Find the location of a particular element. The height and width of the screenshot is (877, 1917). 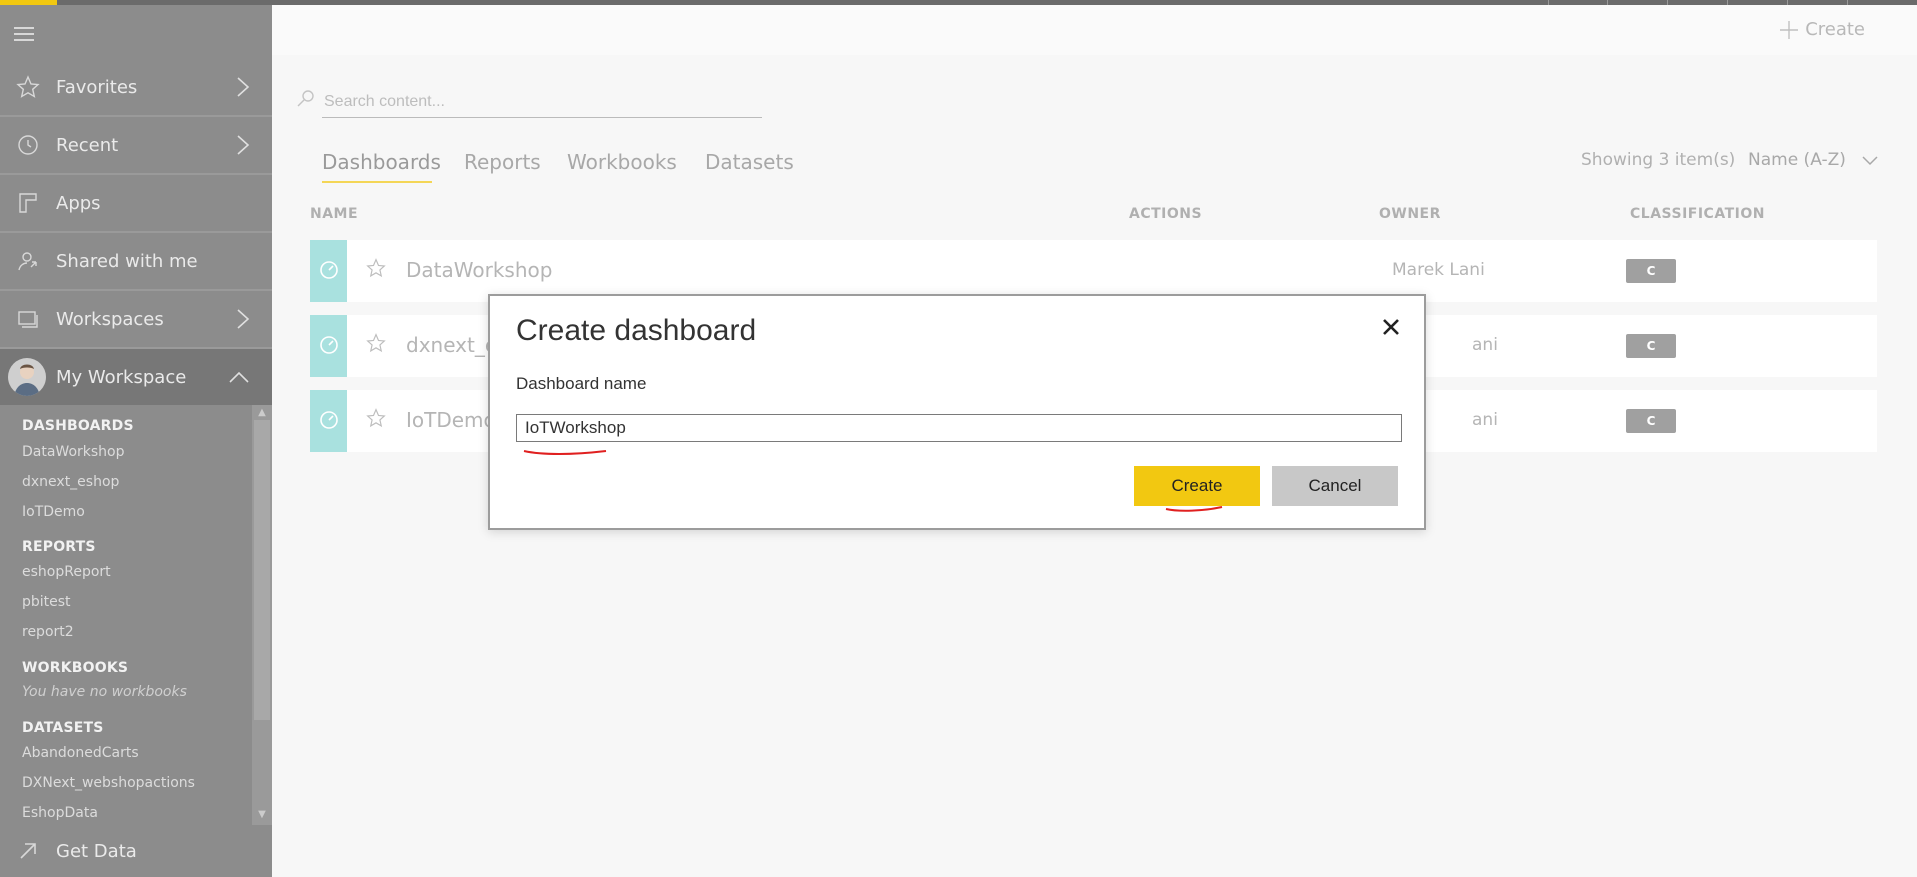

item-count: Showing 3 item(s) is located at coordinates (1658, 160).